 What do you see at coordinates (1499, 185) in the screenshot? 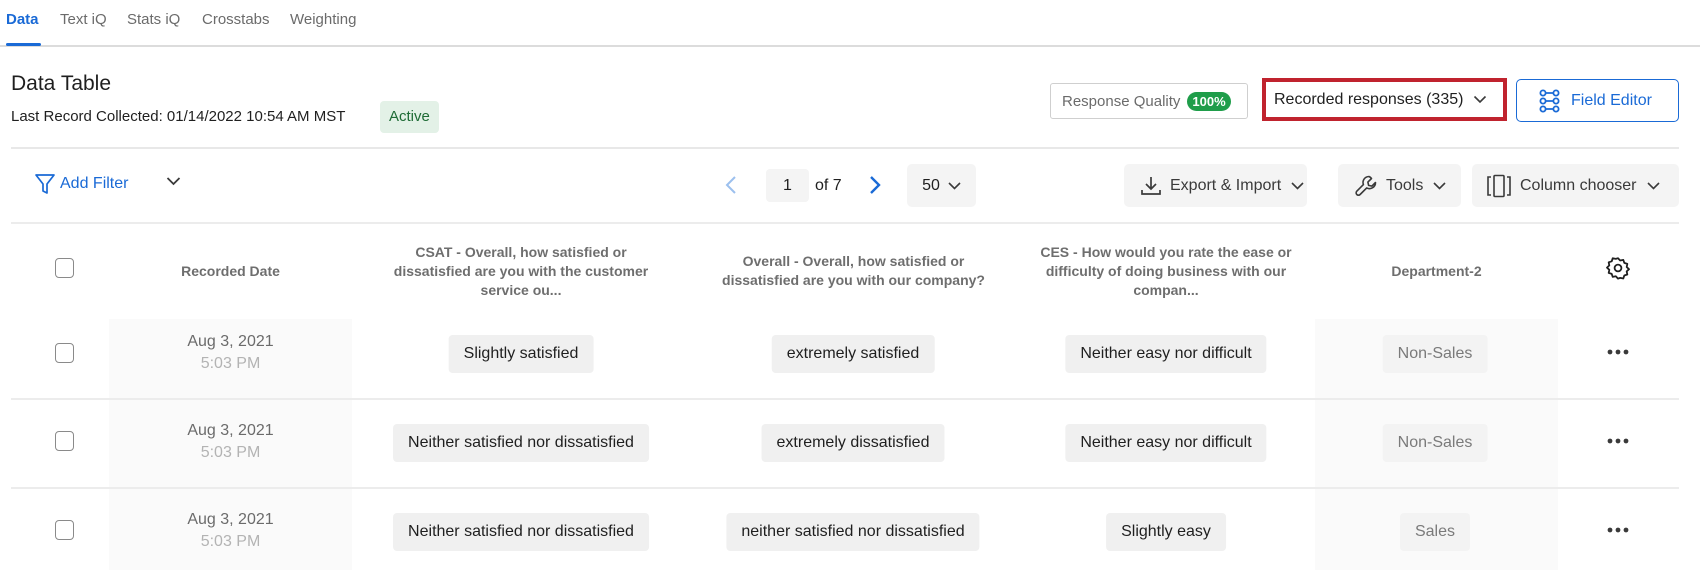
I see `columns-icon` at bounding box center [1499, 185].